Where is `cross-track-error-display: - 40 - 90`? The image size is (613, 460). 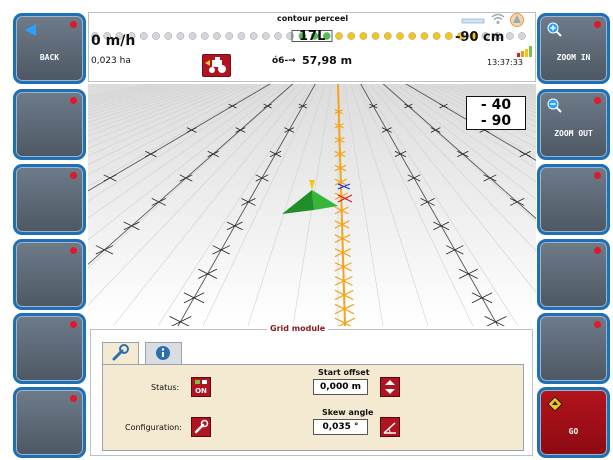
cross-track-error-display: - 40 - 90 is located at coordinates (496, 113).